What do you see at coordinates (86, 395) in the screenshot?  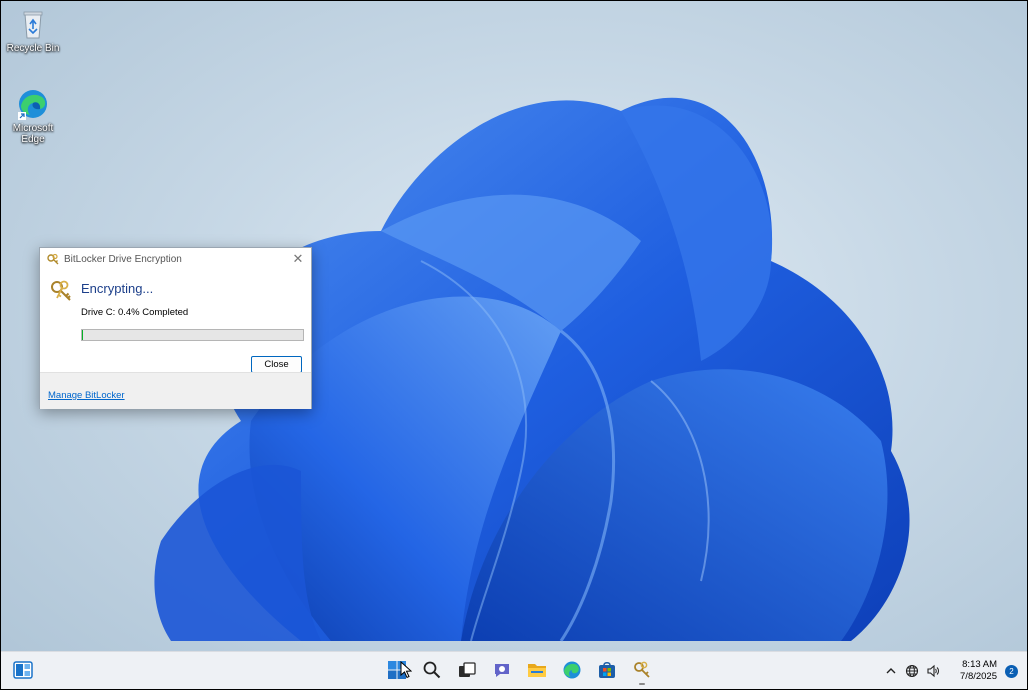 I see `manage-bitlocker-link: Manage BitLocker` at bounding box center [86, 395].